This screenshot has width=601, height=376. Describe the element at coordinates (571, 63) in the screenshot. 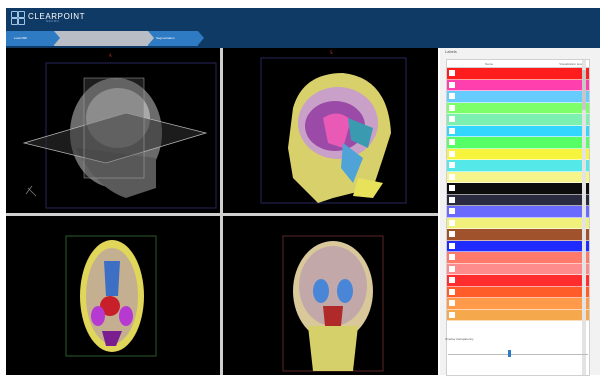

I see `column-visualization-level: Visualization level` at that location.